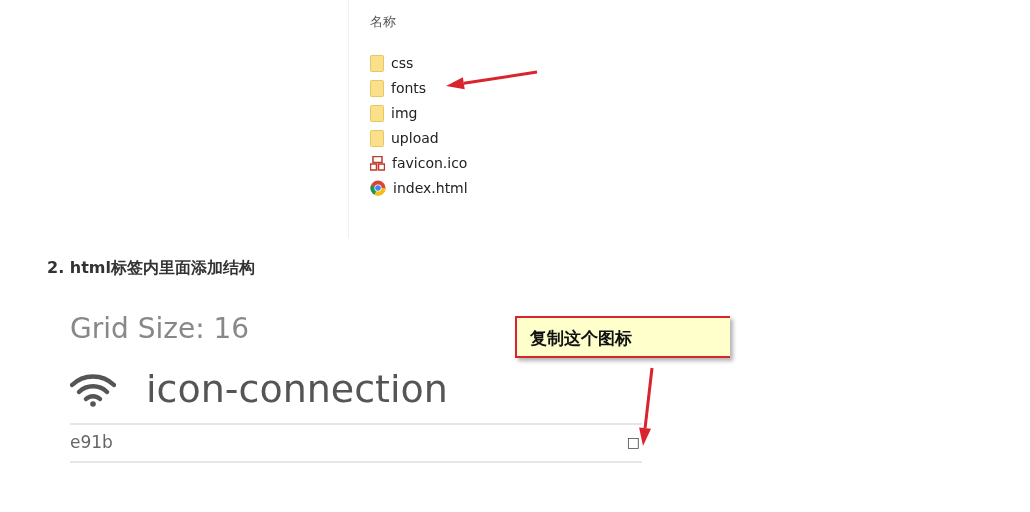 This screenshot has width=1030, height=512. I want to click on column-header: 名称, so click(383, 22).